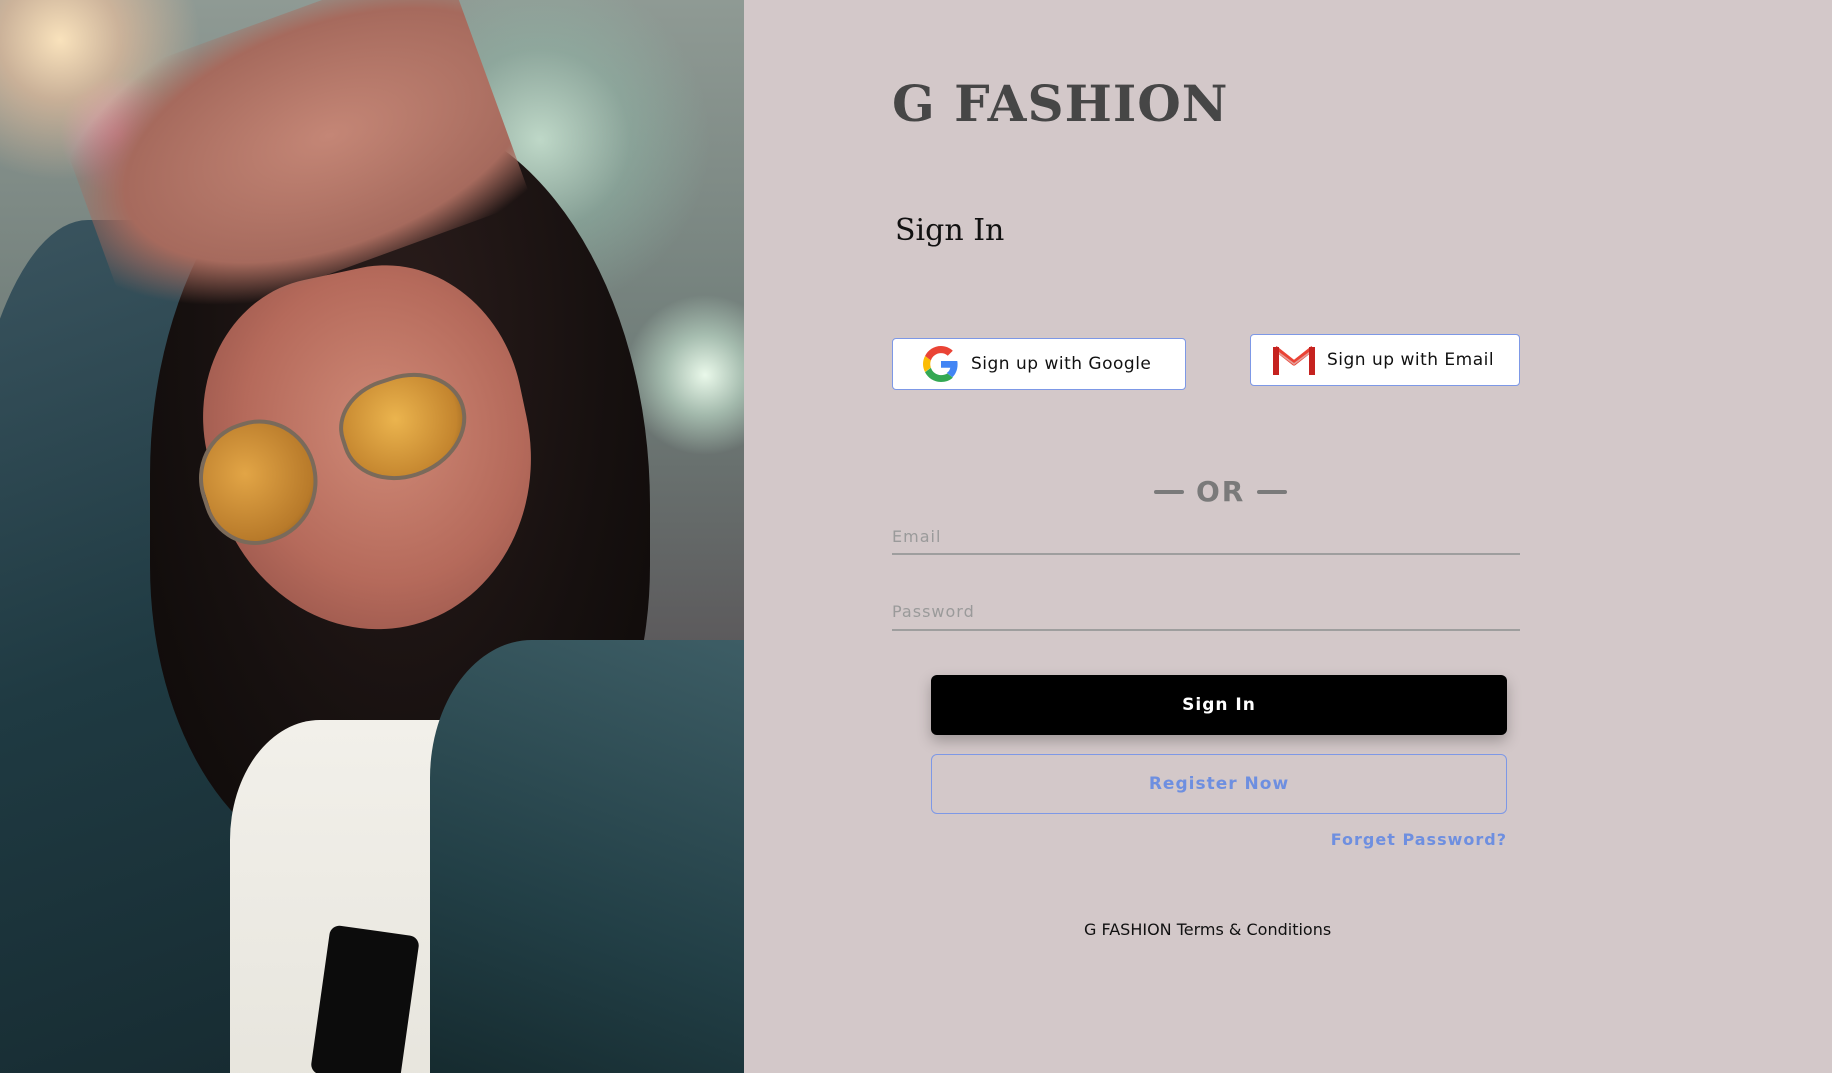  I want to click on sign-in-button: Sign In, so click(1219, 705).